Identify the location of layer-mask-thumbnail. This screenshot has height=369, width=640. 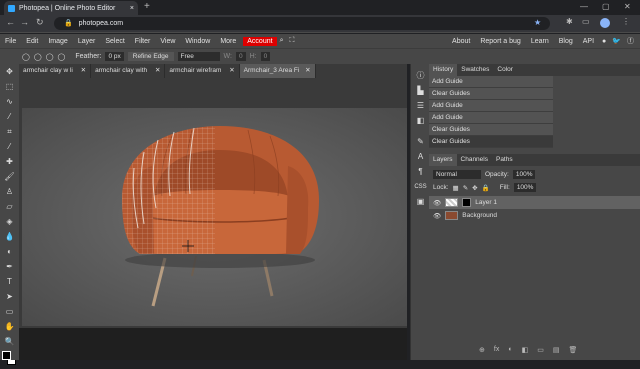
(467, 202).